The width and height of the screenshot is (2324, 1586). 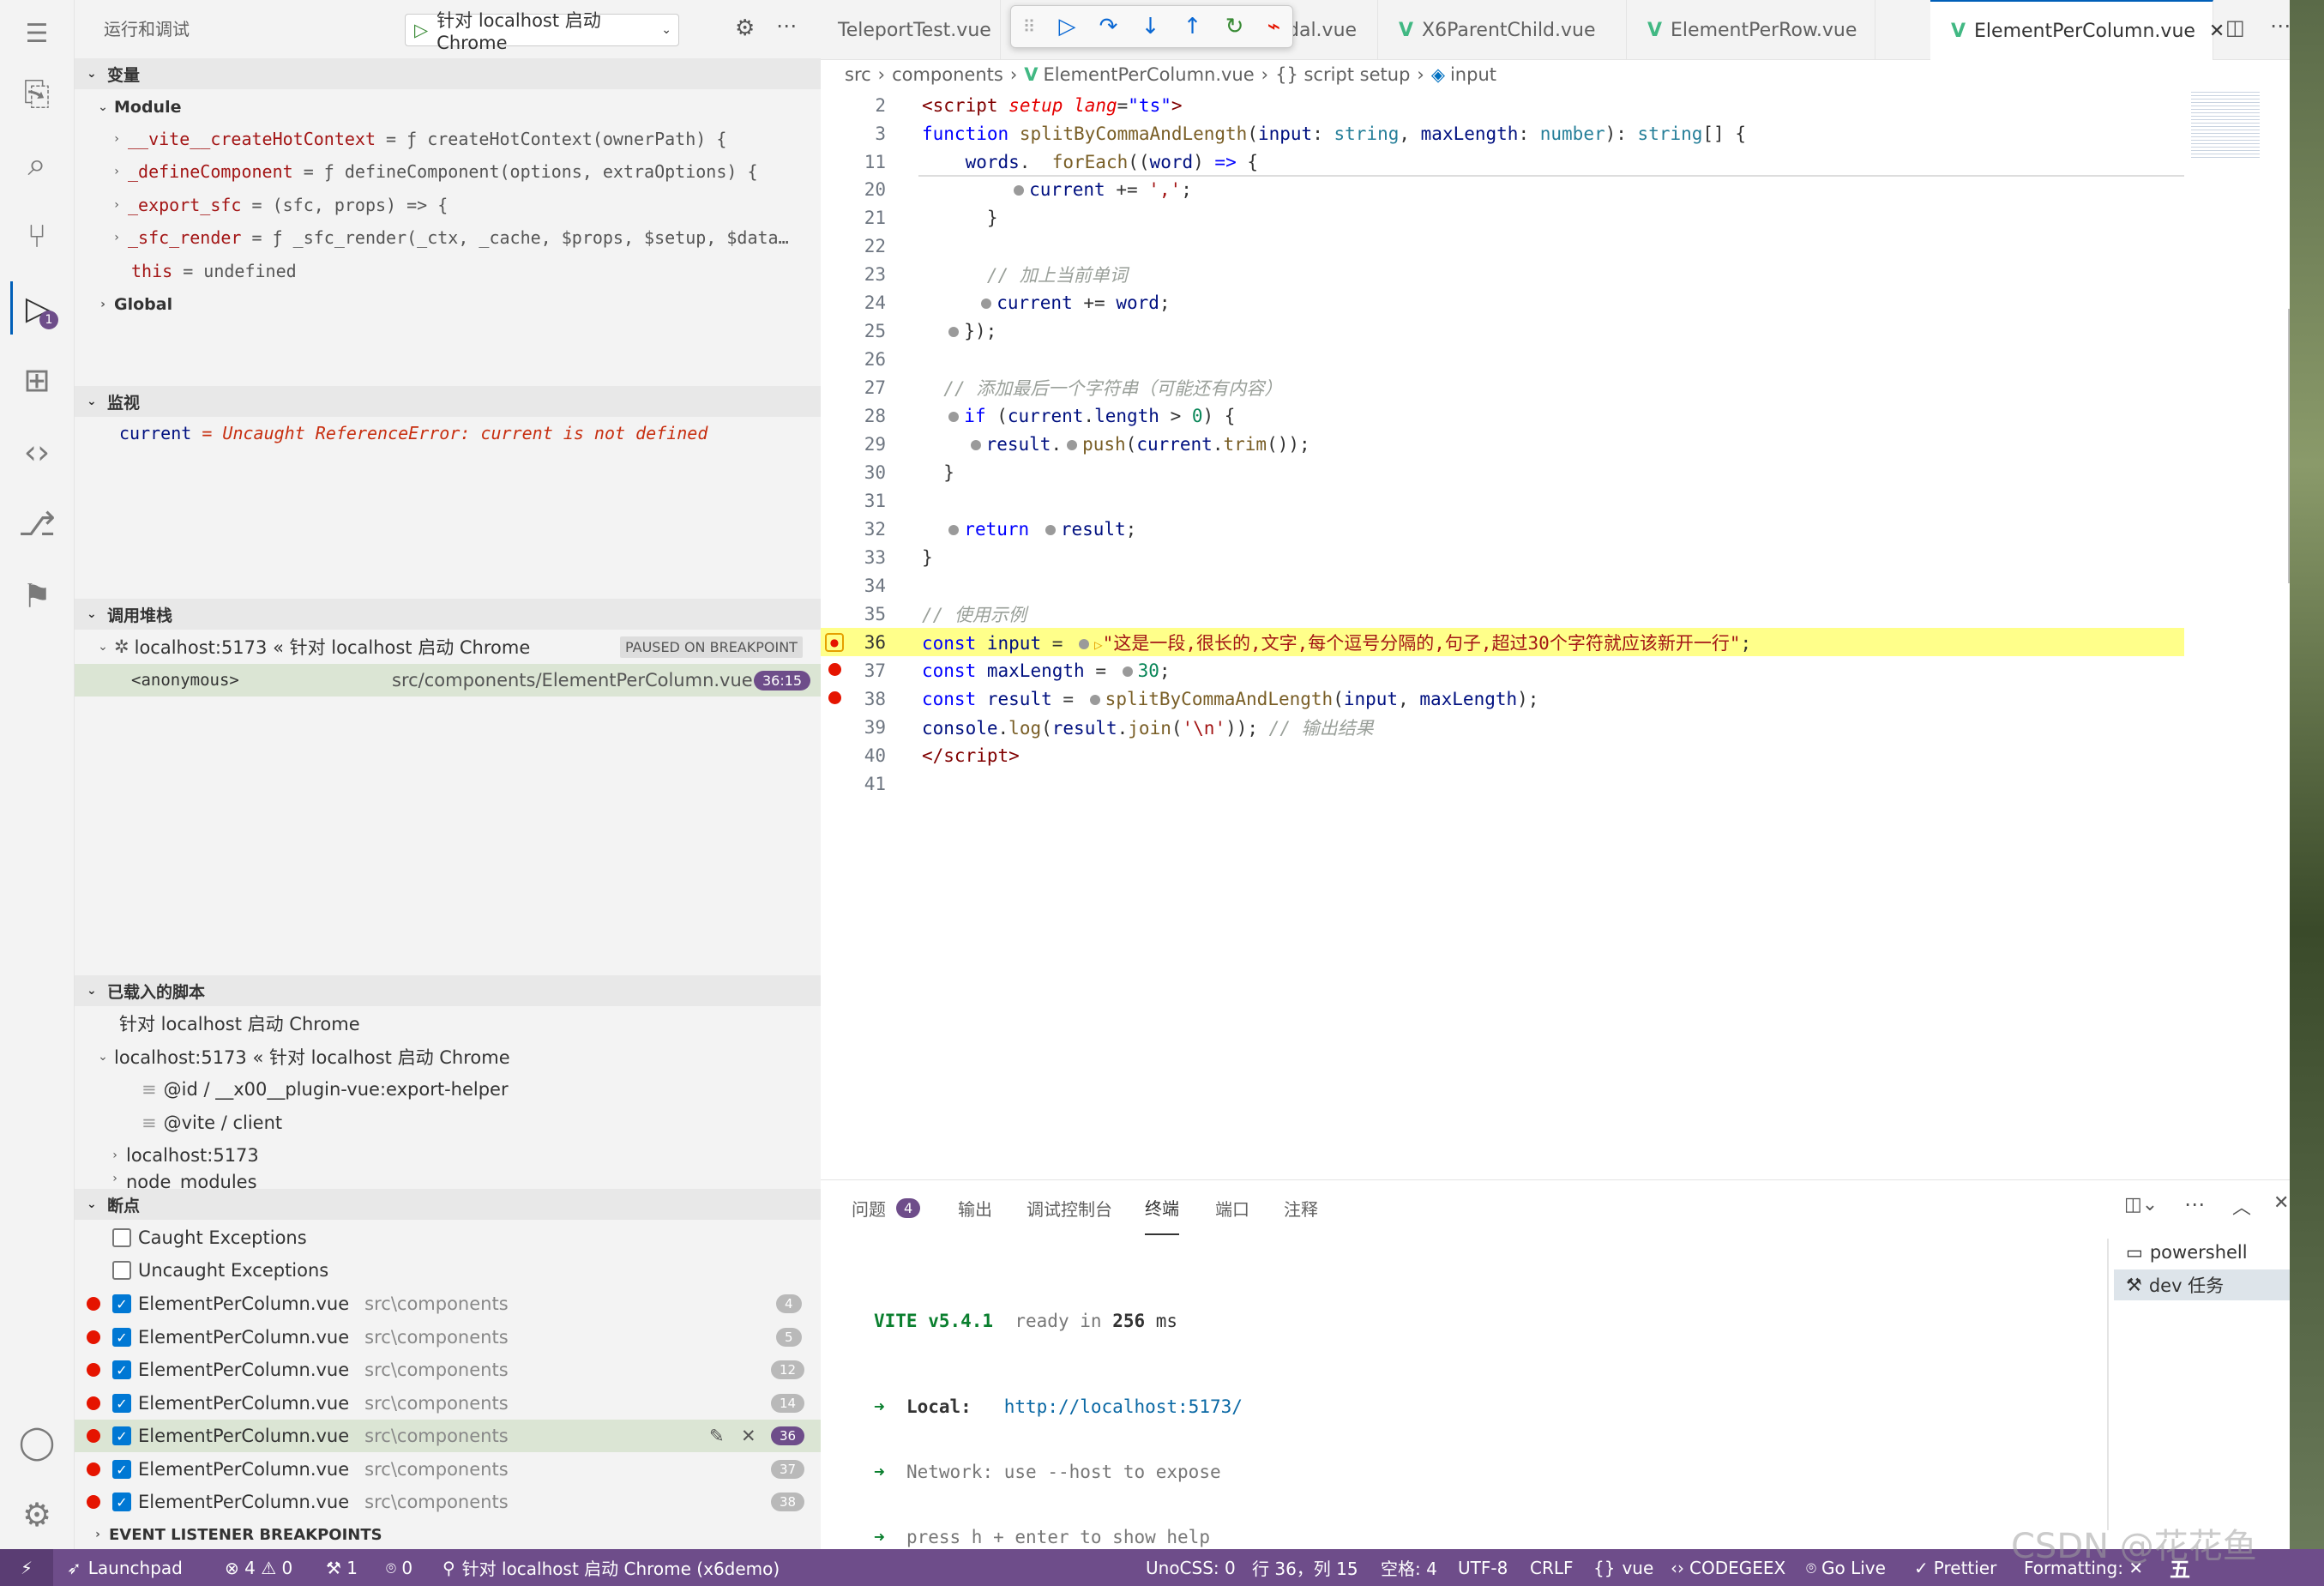 I want to click on run-debug-icon: ▷ 1, so click(x=36, y=308).